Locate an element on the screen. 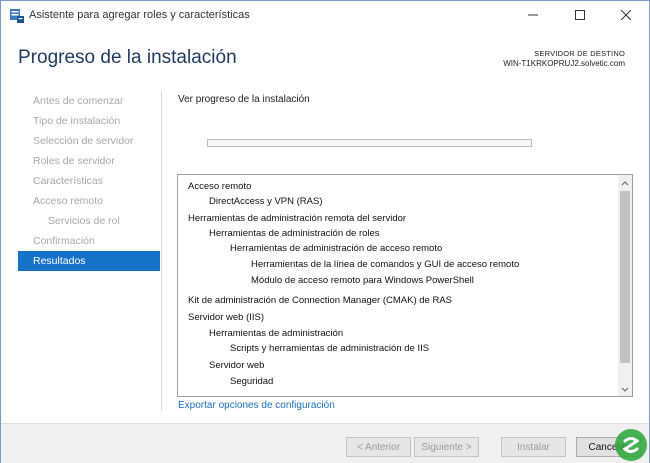 This screenshot has width=650, height=463. previous-button: < Anterior is located at coordinates (378, 447).